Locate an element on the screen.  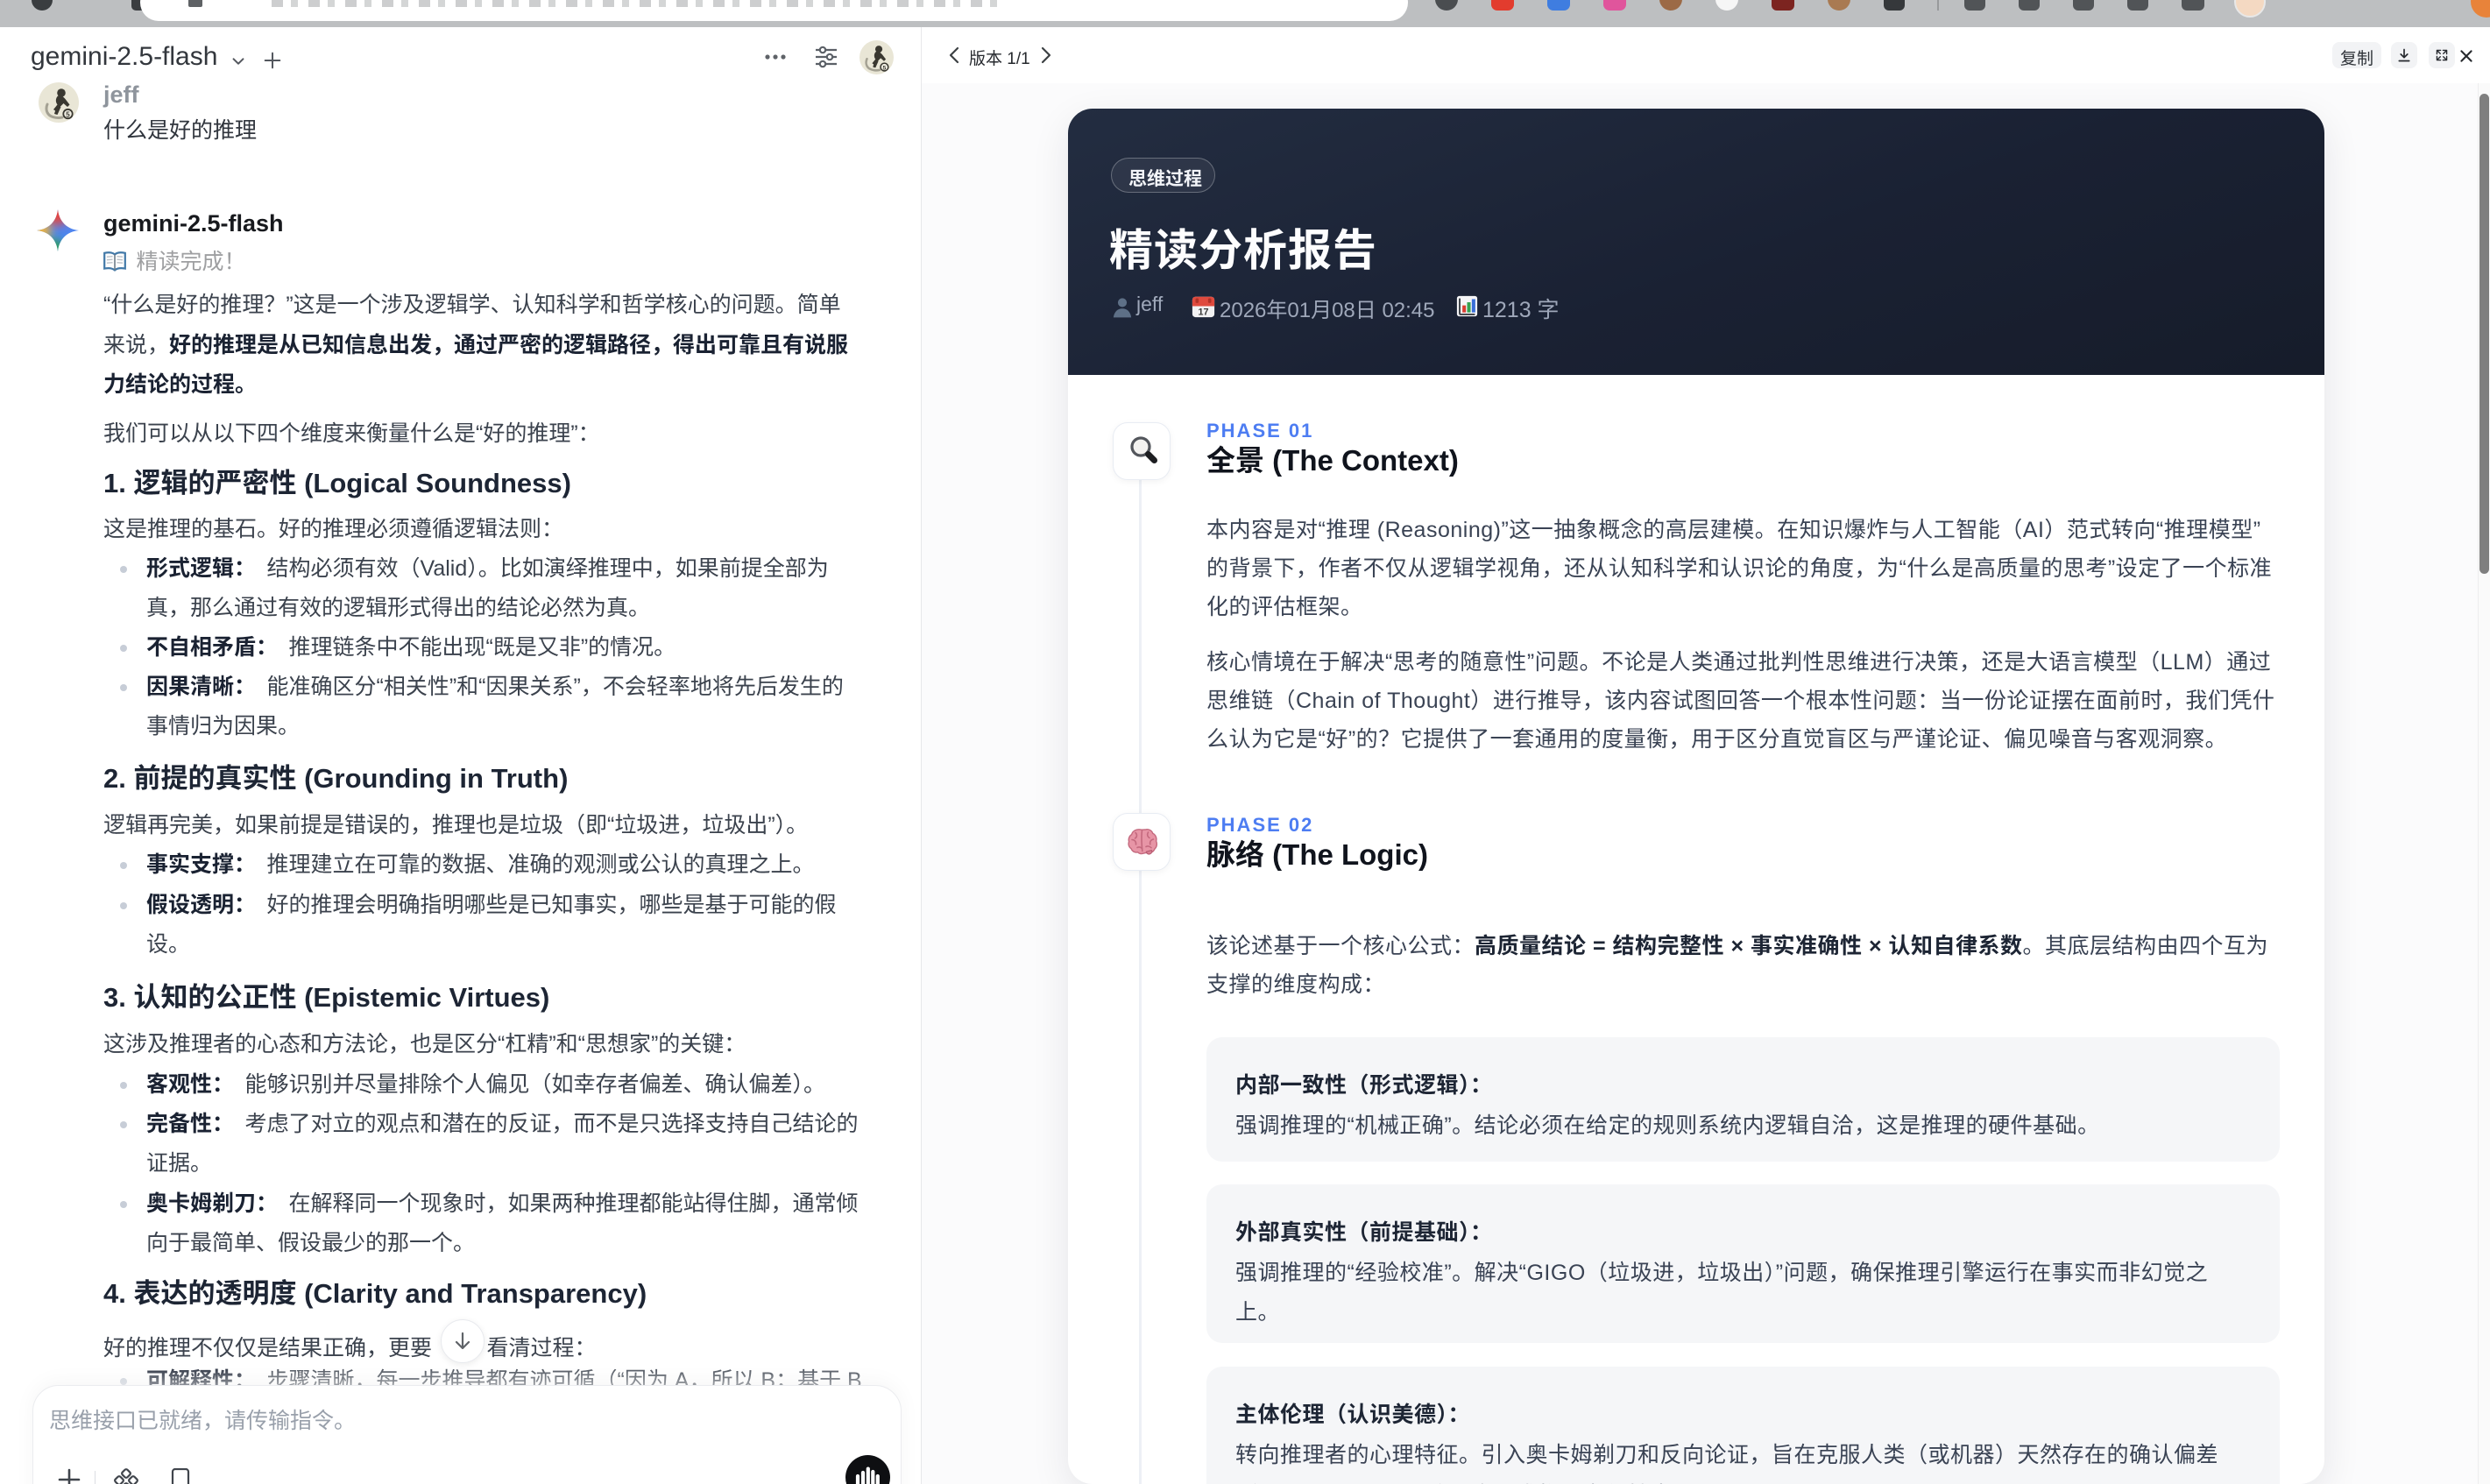
svg-text: 17 is located at coordinates (1204, 312).